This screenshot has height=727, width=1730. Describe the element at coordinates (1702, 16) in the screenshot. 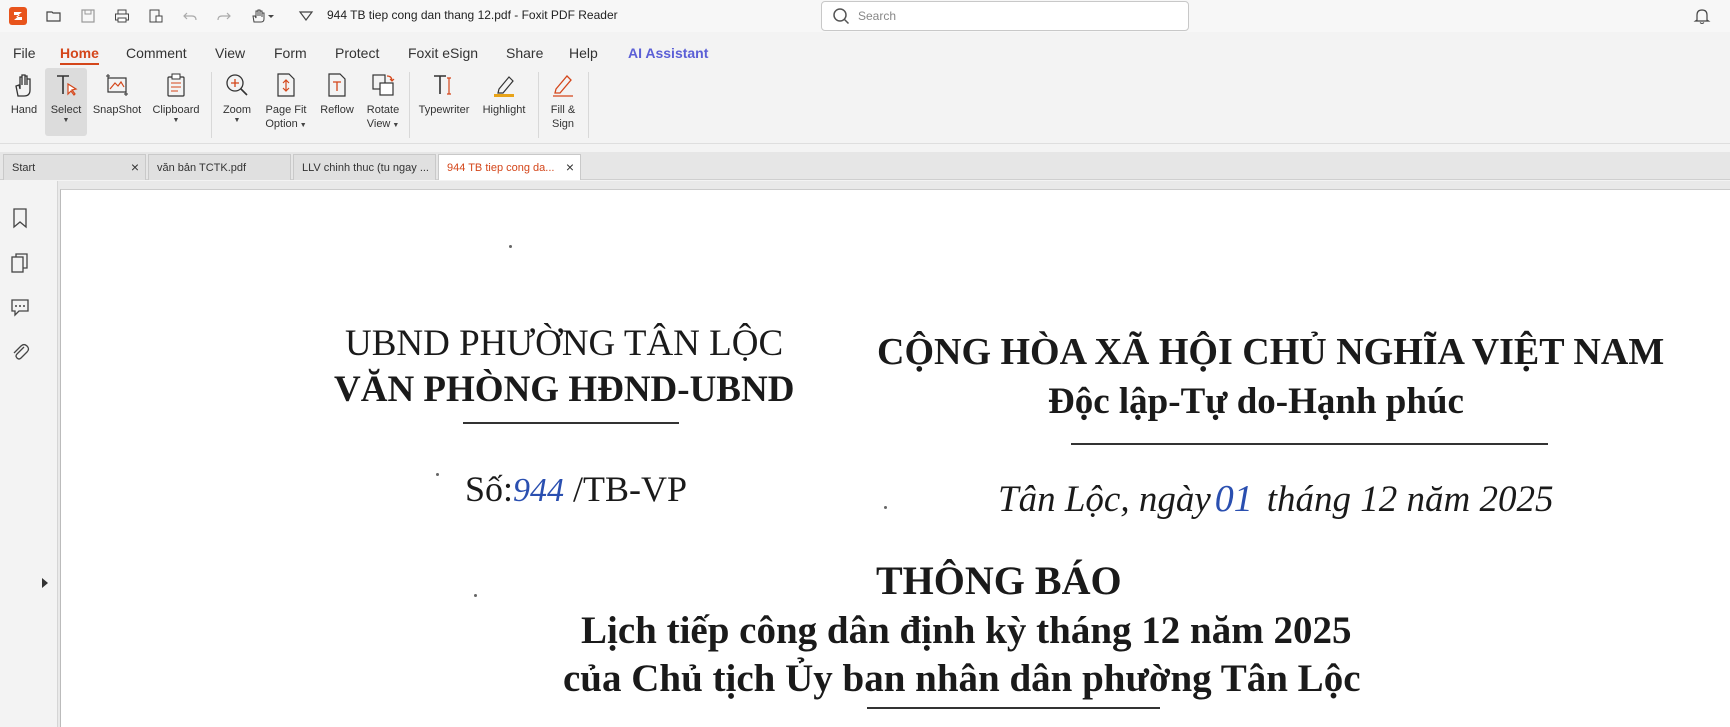

I see `notification-bell-icon` at that location.